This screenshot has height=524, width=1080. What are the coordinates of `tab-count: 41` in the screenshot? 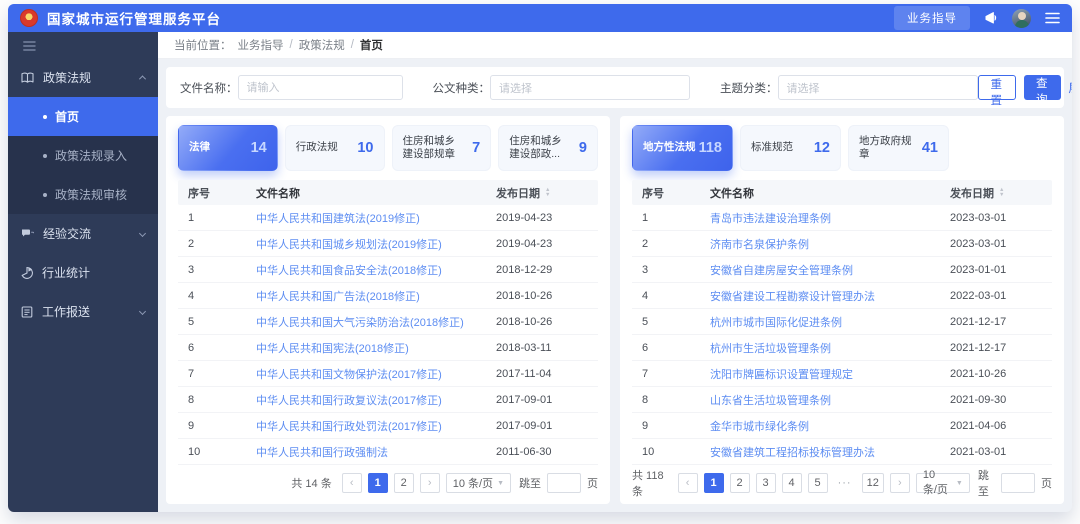 It's located at (929, 148).